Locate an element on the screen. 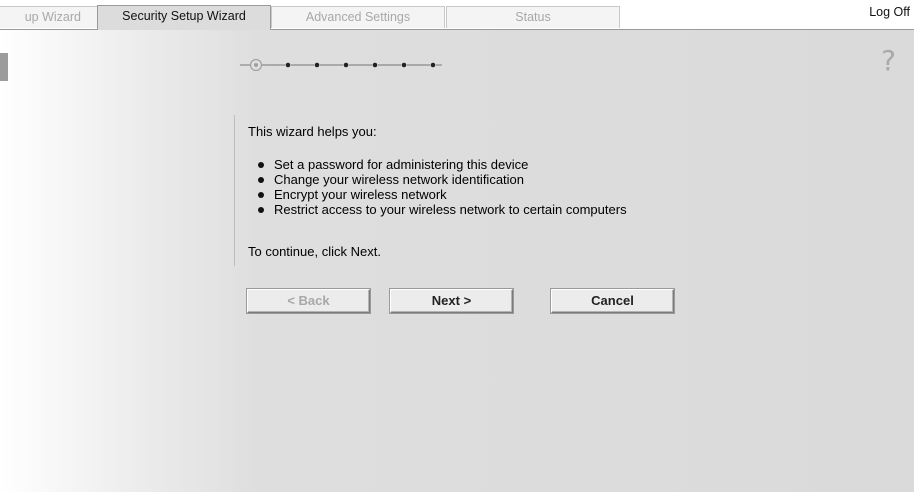  tab-advanced-settings: Advanced Settings is located at coordinates (358, 17).